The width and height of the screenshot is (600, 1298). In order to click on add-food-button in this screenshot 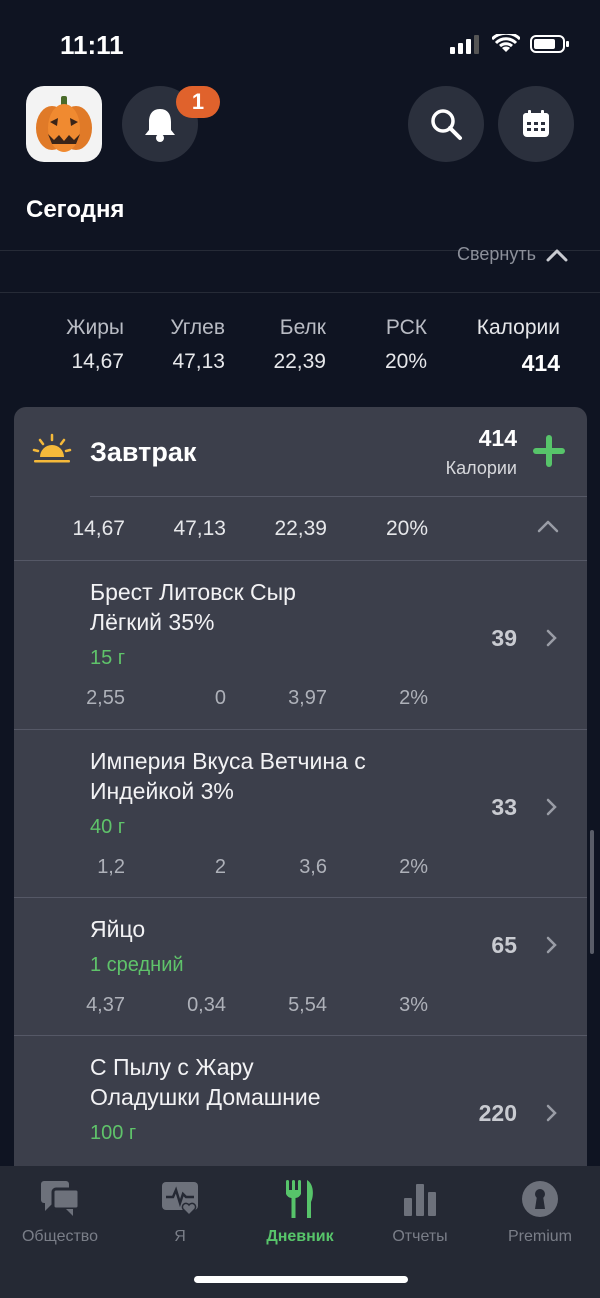, I will do `click(549, 451)`.